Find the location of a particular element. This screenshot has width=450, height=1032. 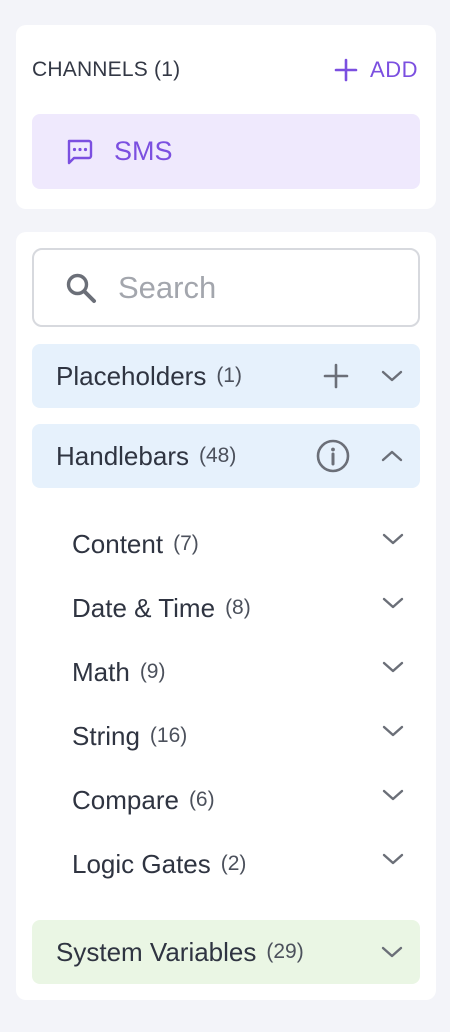

section-label: Handlebars is located at coordinates (122, 455).